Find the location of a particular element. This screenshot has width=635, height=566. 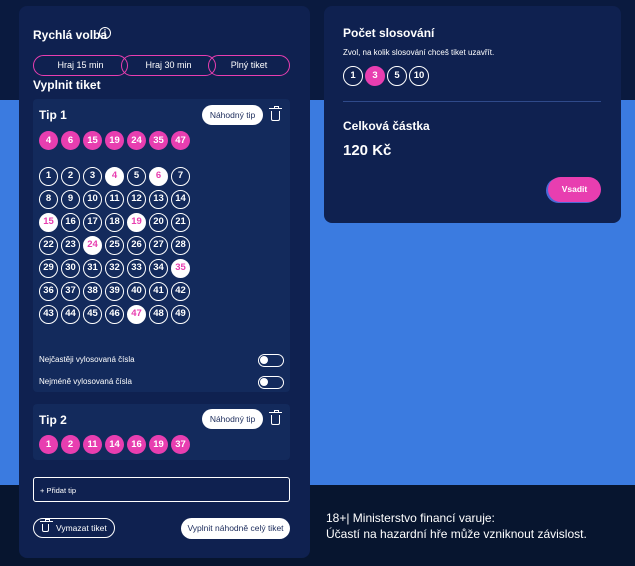

trash-icon is located at coordinates (46, 525).